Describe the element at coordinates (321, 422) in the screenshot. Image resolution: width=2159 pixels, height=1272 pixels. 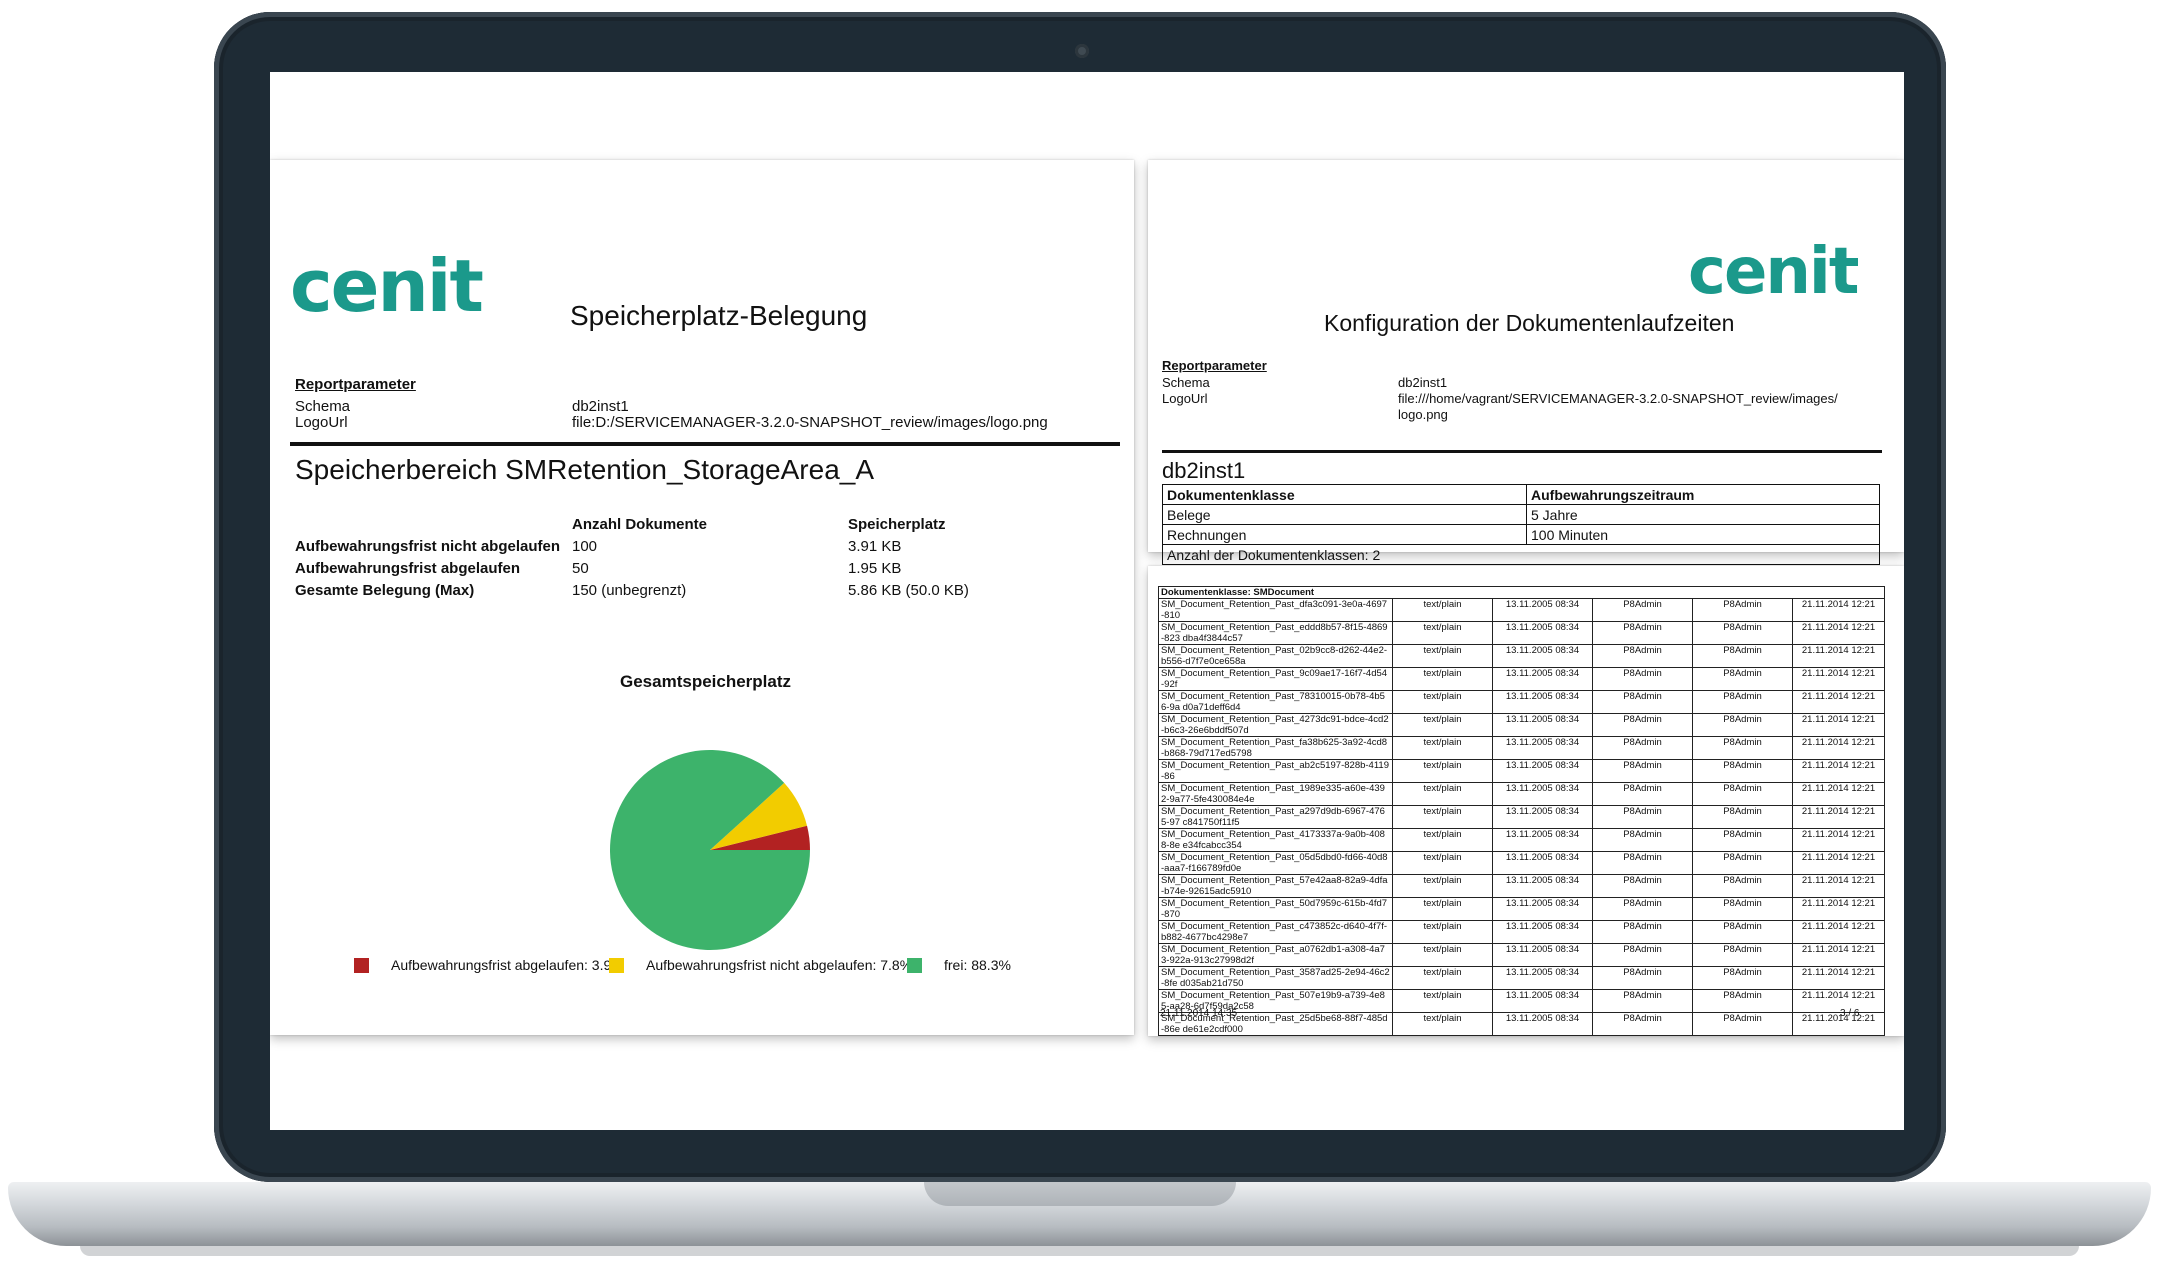
I see `param-key: LogoUrl` at that location.